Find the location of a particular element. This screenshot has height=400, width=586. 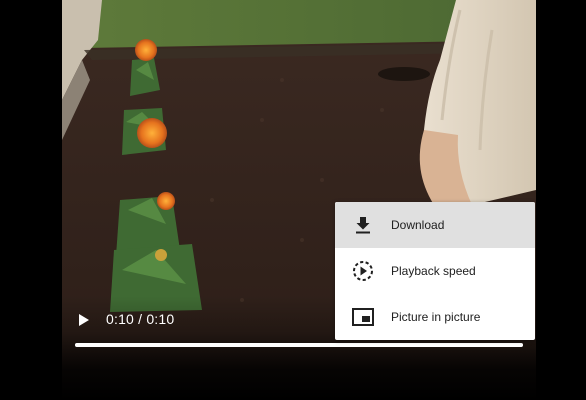

menu-item-picture-in-picture: Picture in picture is located at coordinates (435, 317).